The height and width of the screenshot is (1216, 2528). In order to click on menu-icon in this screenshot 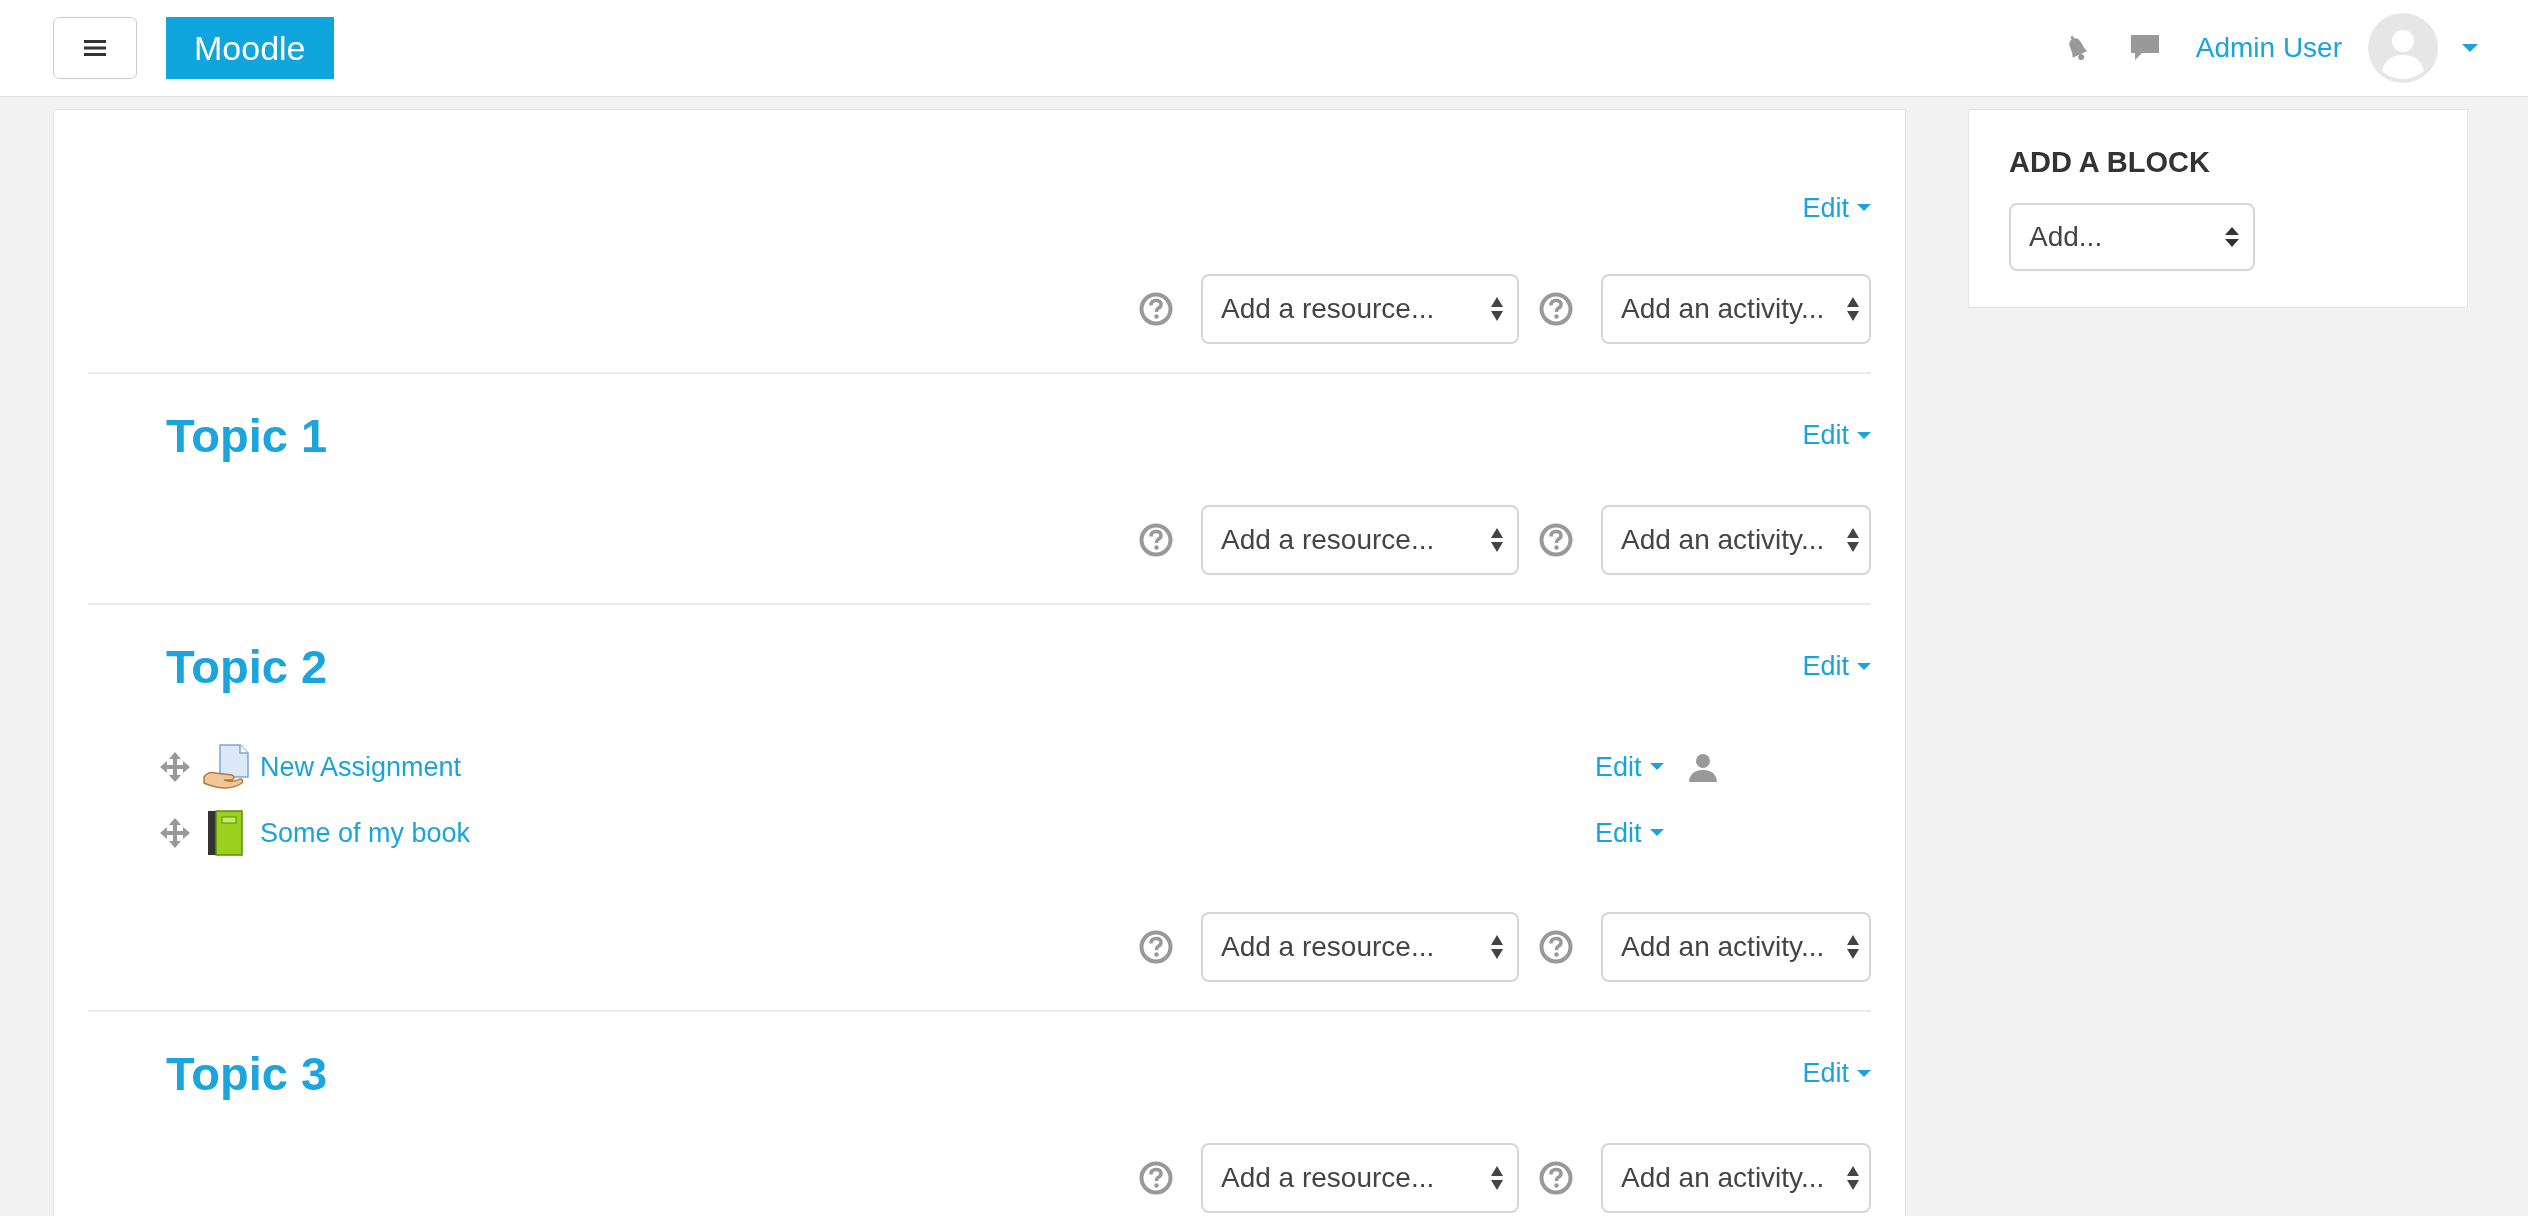, I will do `click(95, 48)`.